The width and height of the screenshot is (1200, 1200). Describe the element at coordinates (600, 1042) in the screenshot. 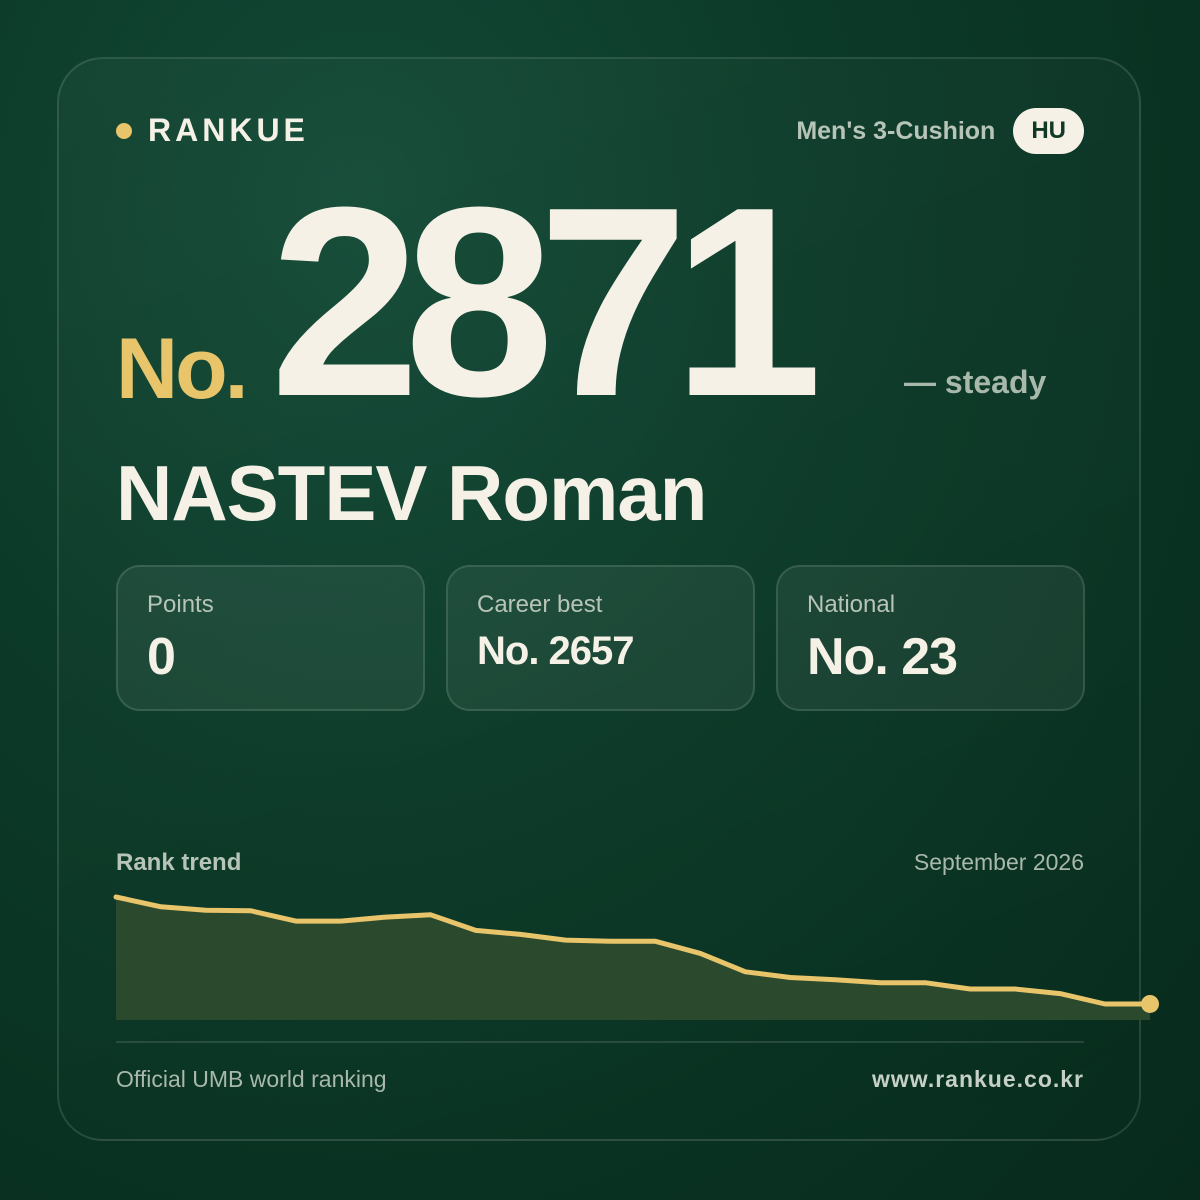

I see `footer-divider` at that location.